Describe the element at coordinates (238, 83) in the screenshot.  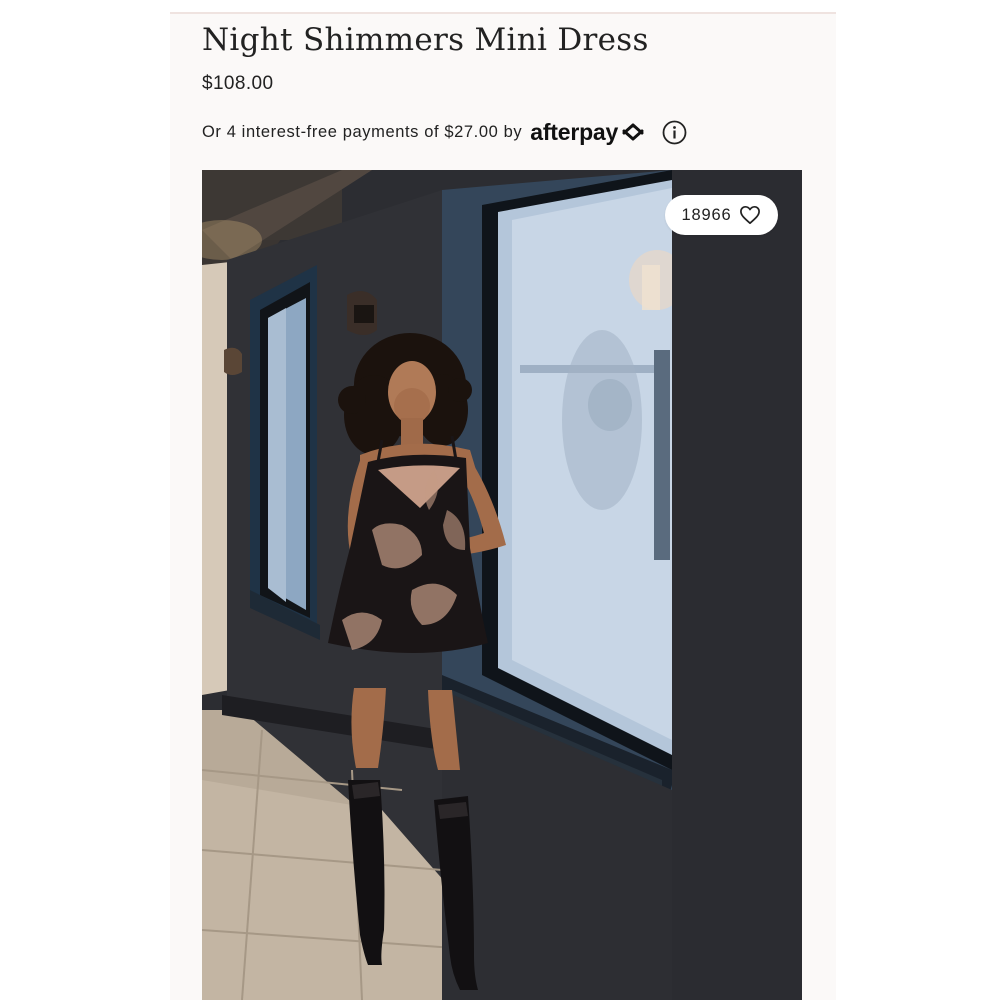
I see `product-price: $108.00` at that location.